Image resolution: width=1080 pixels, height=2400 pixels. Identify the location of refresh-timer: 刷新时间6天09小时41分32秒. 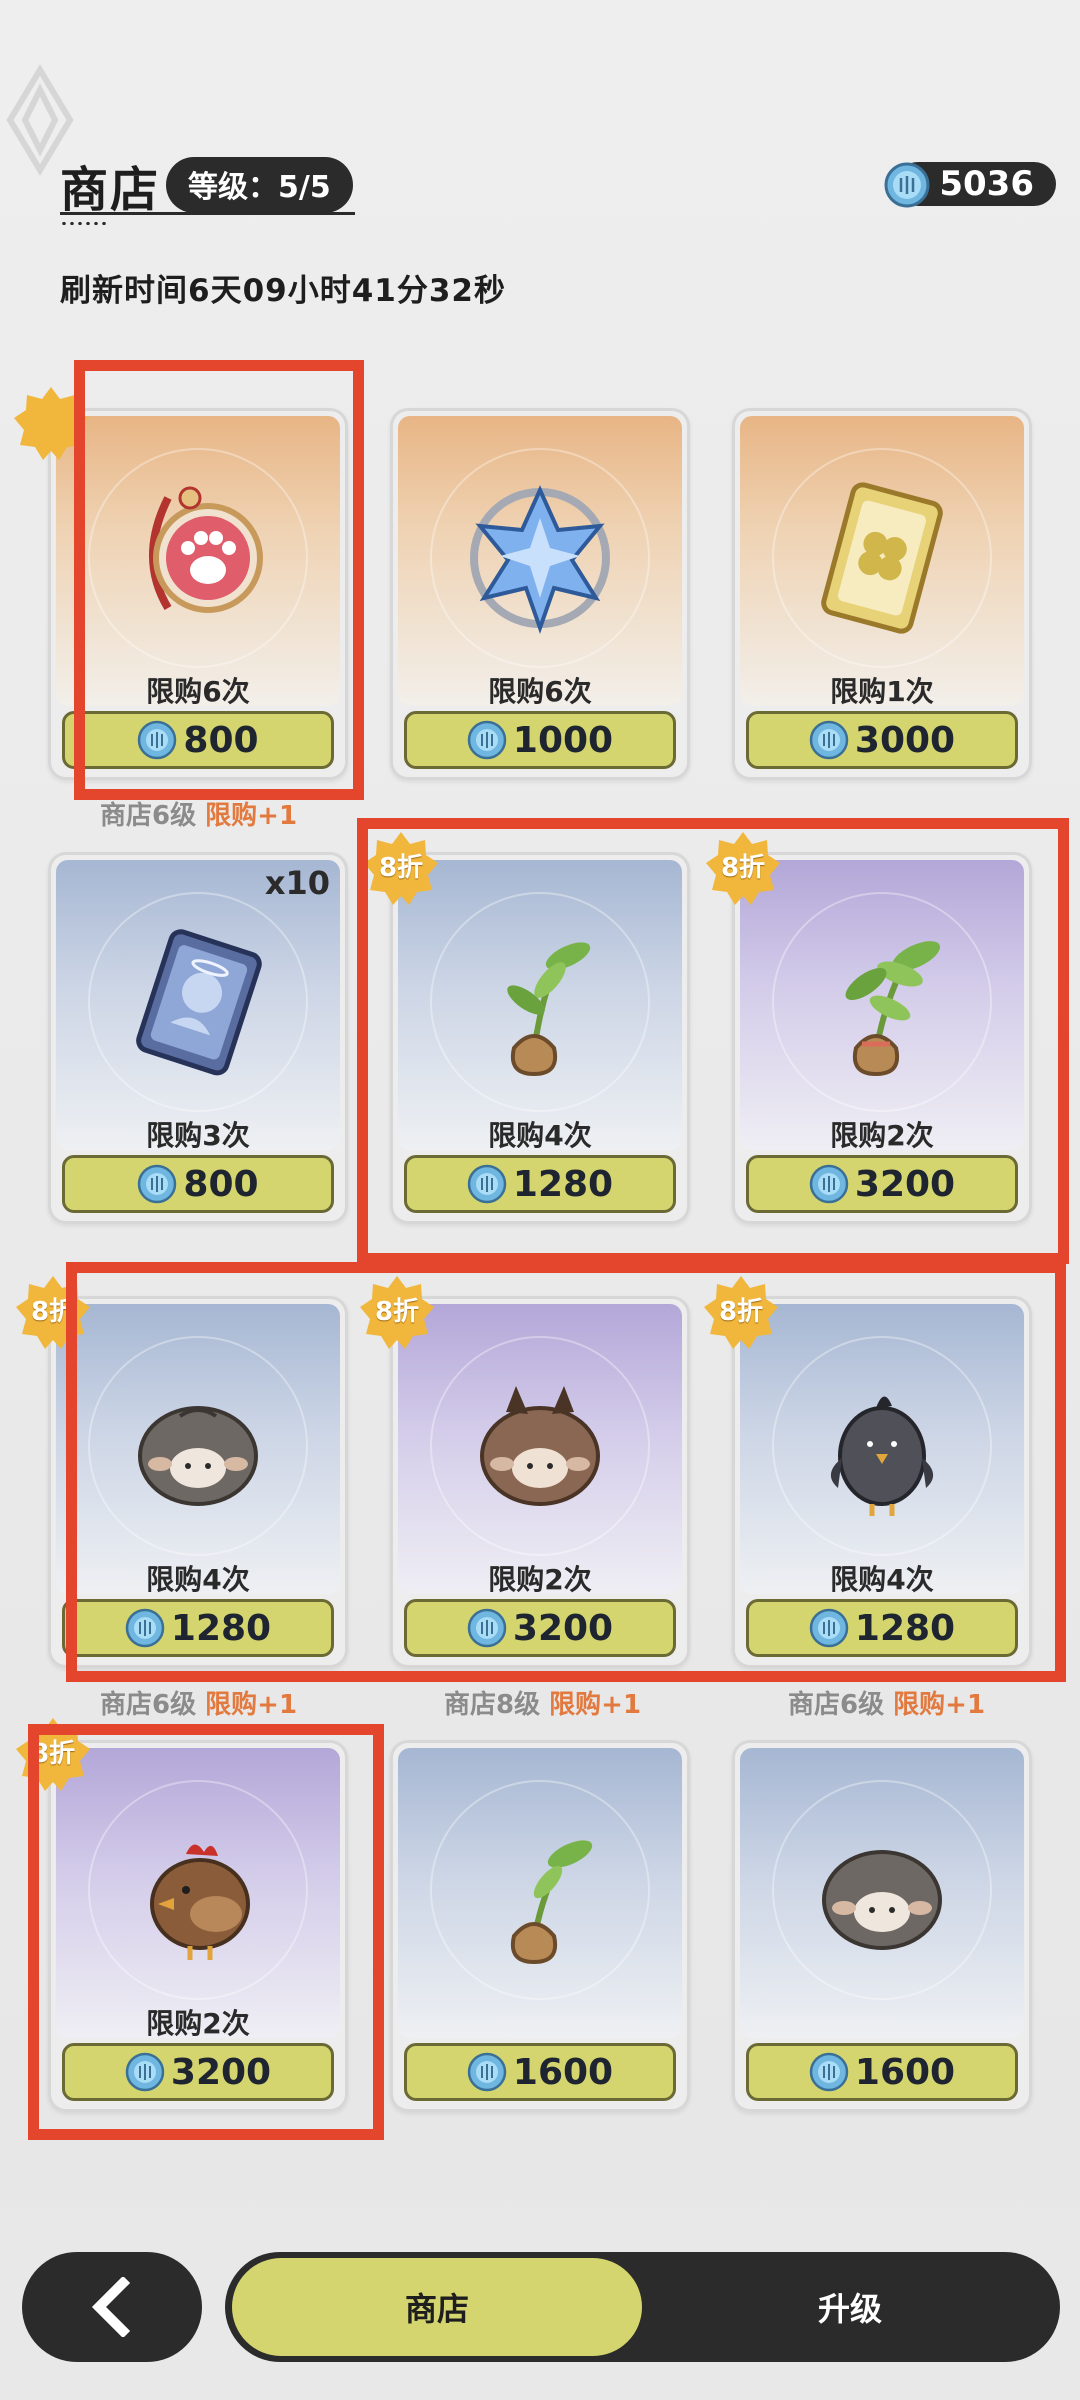
(283, 291).